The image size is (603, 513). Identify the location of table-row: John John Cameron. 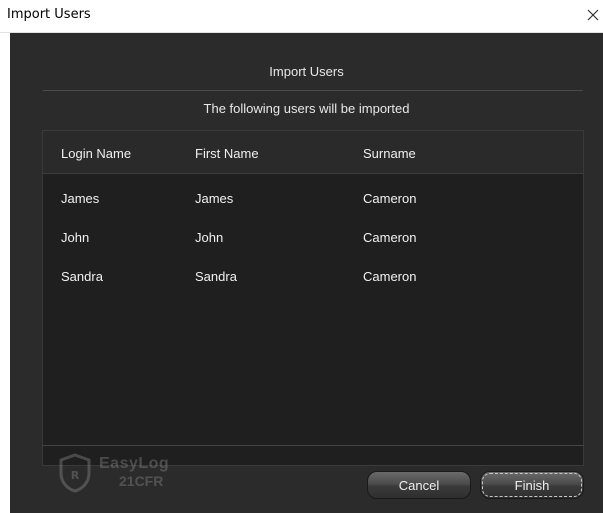
(313, 248).